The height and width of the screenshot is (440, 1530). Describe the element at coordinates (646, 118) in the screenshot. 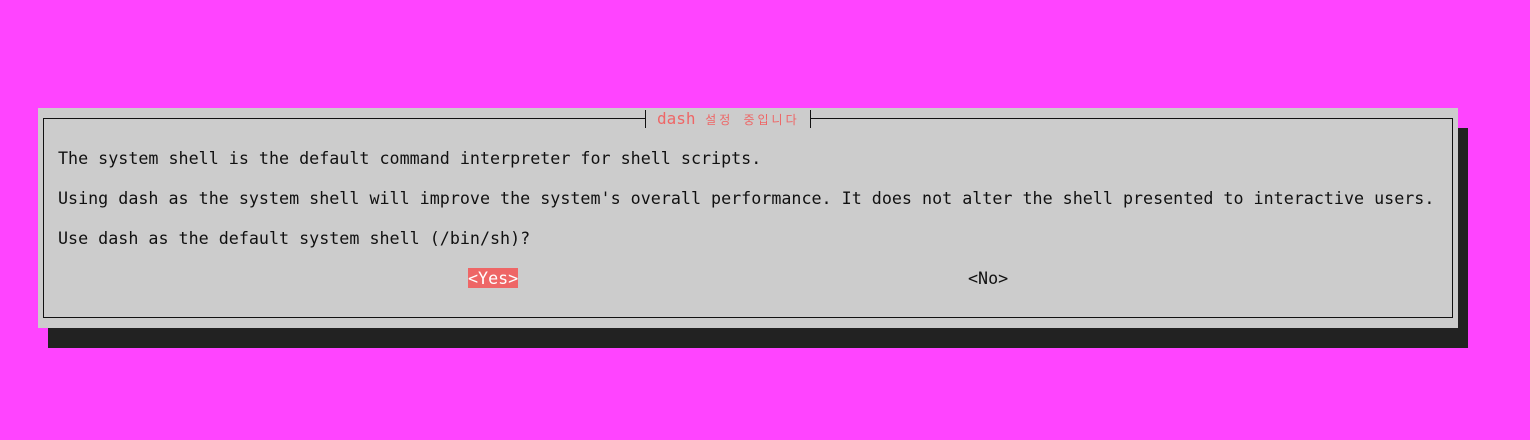

I see `title-left-tee` at that location.